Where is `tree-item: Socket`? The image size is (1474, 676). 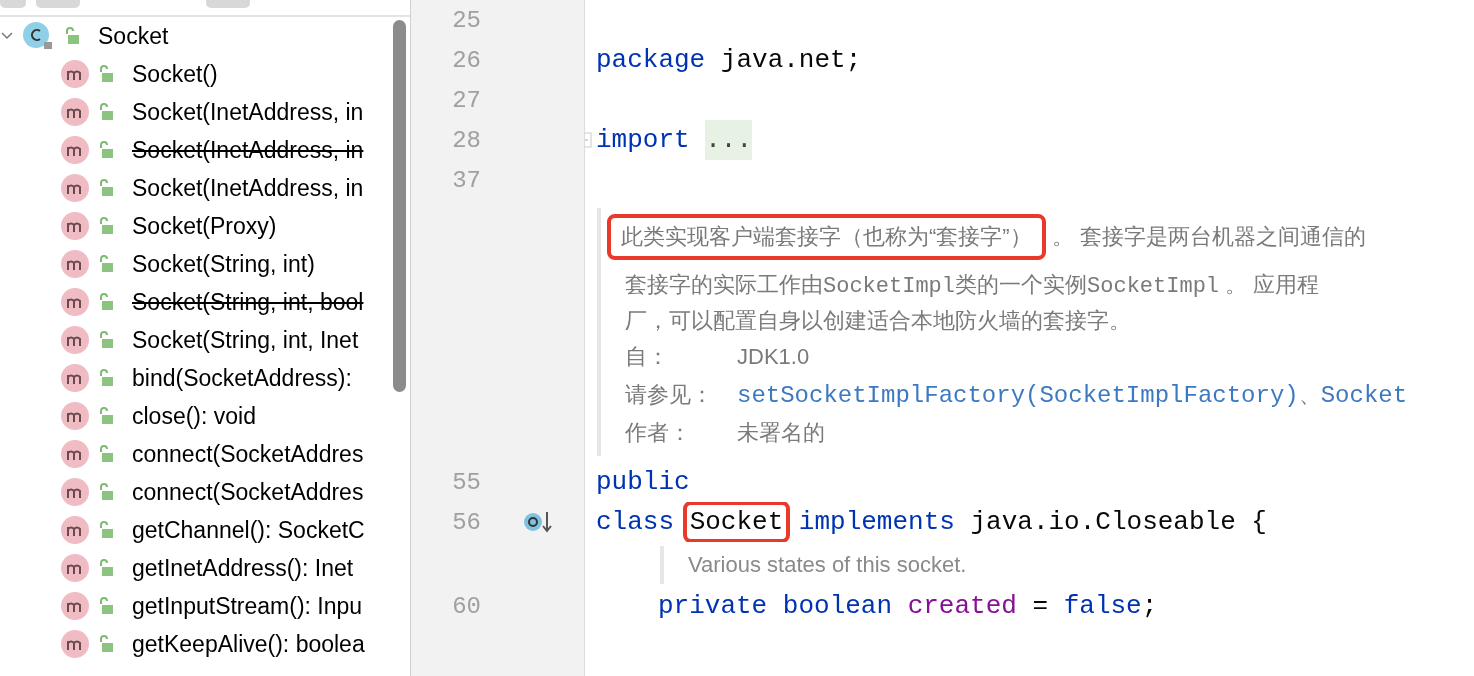 tree-item: Socket is located at coordinates (133, 36).